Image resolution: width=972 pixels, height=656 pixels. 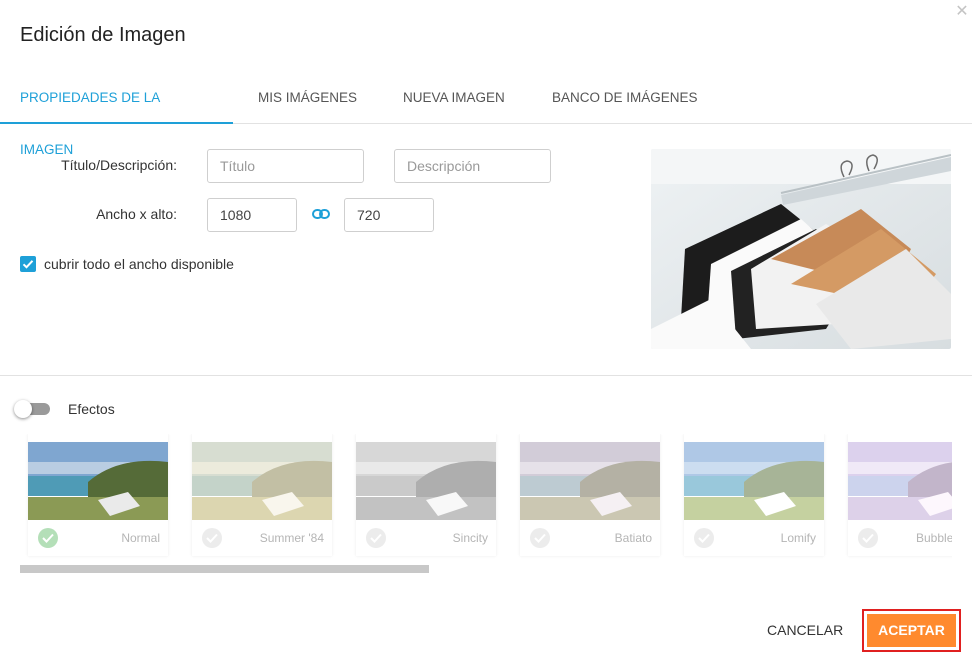 What do you see at coordinates (470, 538) in the screenshot?
I see `effect-name: Sincity` at bounding box center [470, 538].